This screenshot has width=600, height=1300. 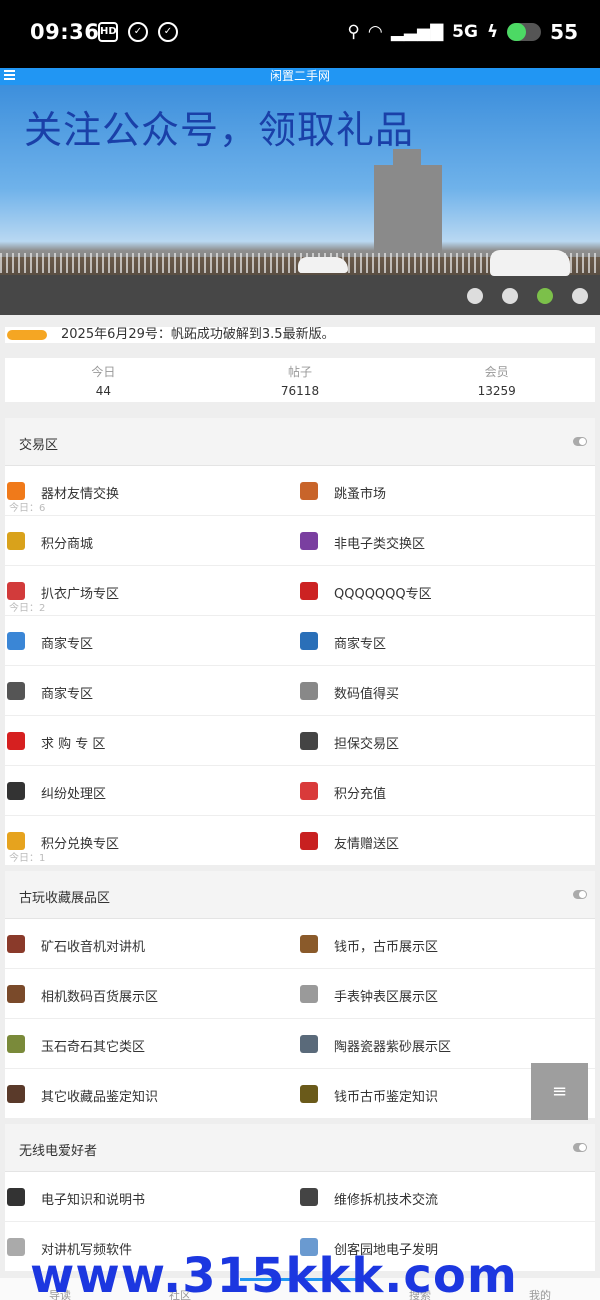 What do you see at coordinates (73, 744) in the screenshot?
I see `forum-name: 求 购 专 区` at bounding box center [73, 744].